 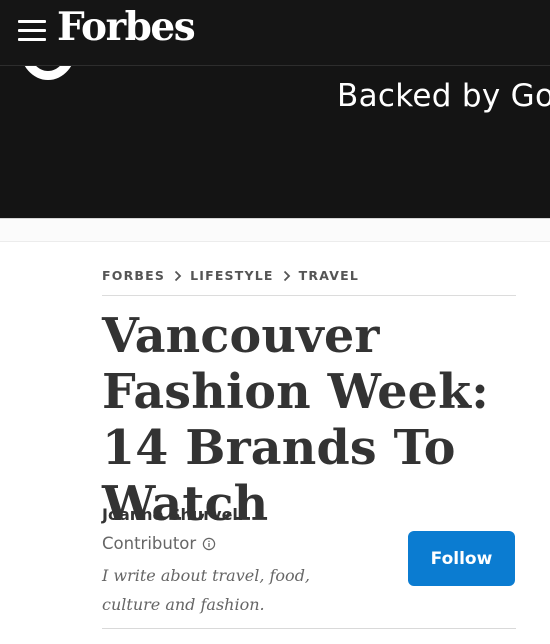 I want to click on follow-button: Follow, so click(x=461, y=558).